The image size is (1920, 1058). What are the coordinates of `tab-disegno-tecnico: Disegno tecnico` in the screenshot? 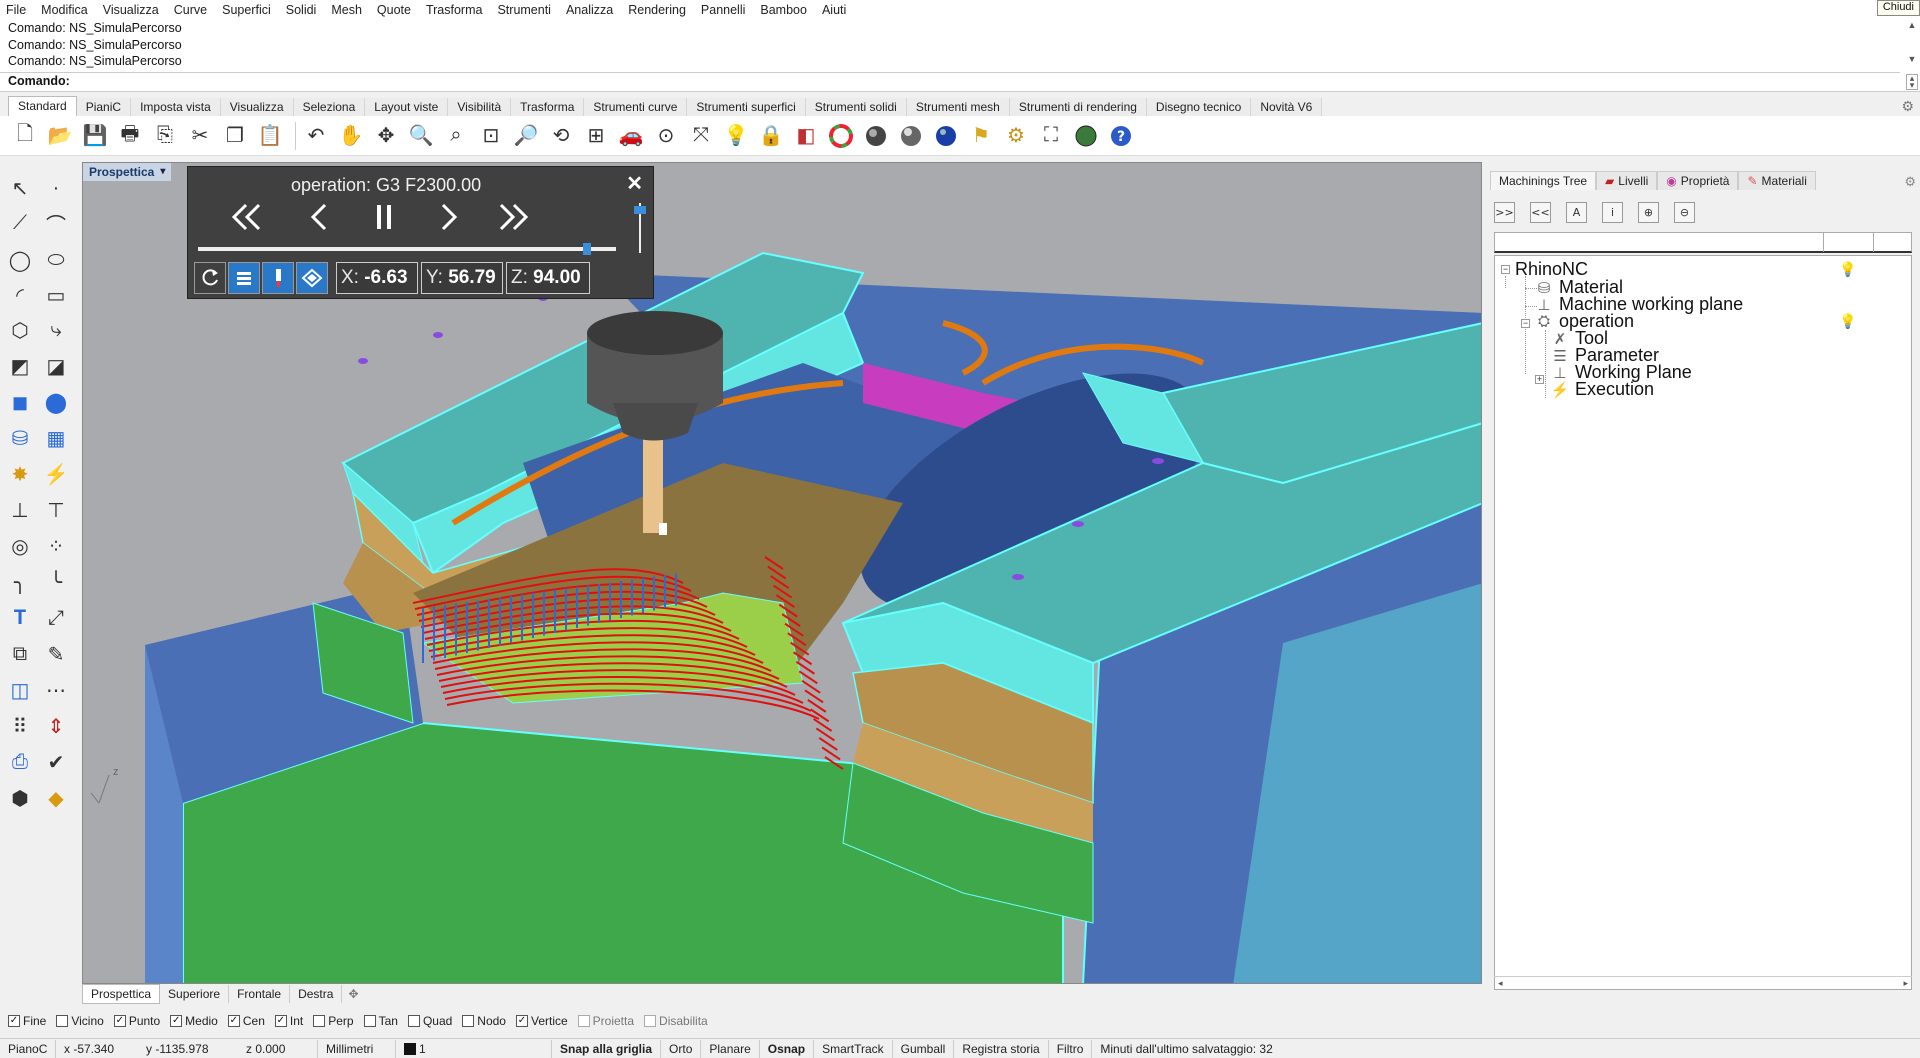 It's located at (1199, 107).